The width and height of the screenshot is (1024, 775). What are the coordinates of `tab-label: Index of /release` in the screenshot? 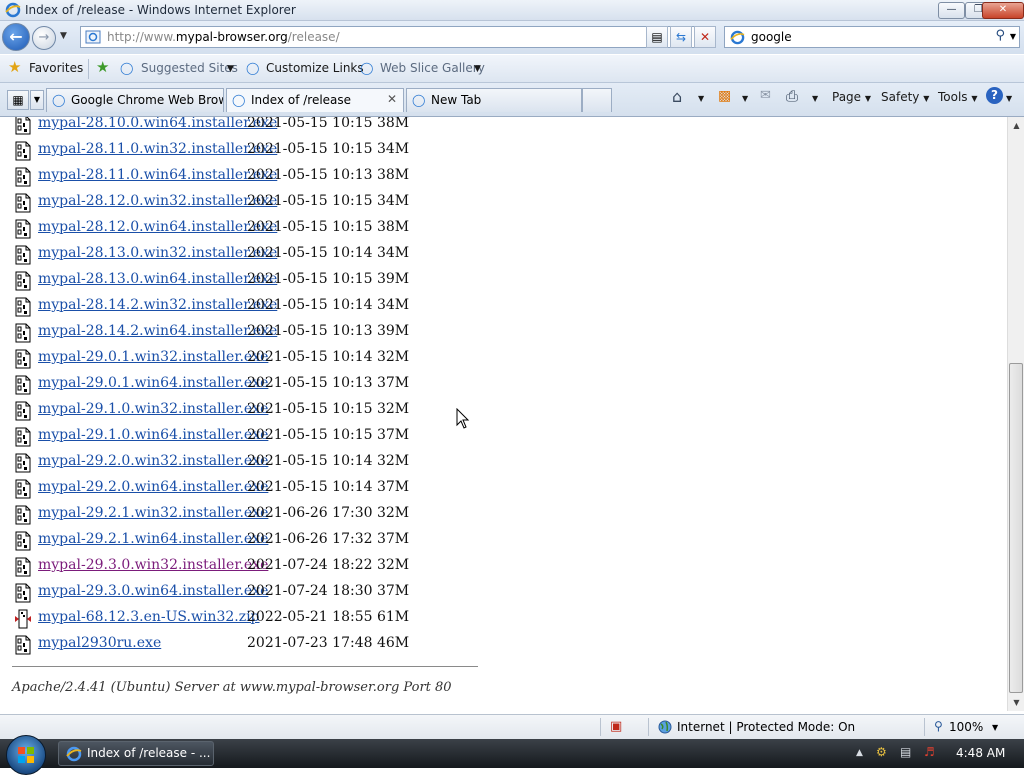 It's located at (301, 100).